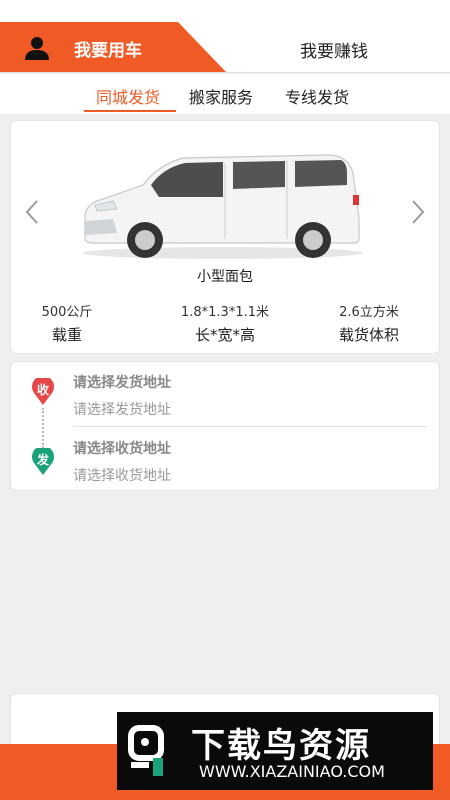  I want to click on dropoff-address-field: 请选择收货地址, so click(122, 475).